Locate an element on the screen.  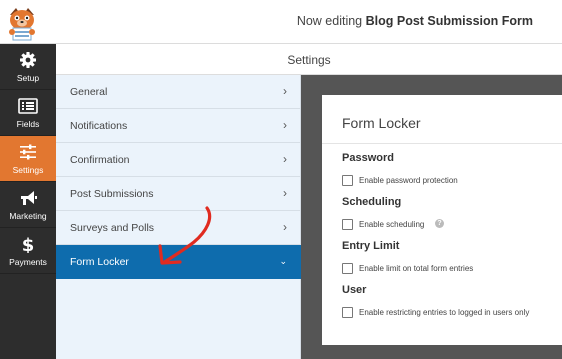
annotation-arrow-icon is located at coordinates (185, 235).